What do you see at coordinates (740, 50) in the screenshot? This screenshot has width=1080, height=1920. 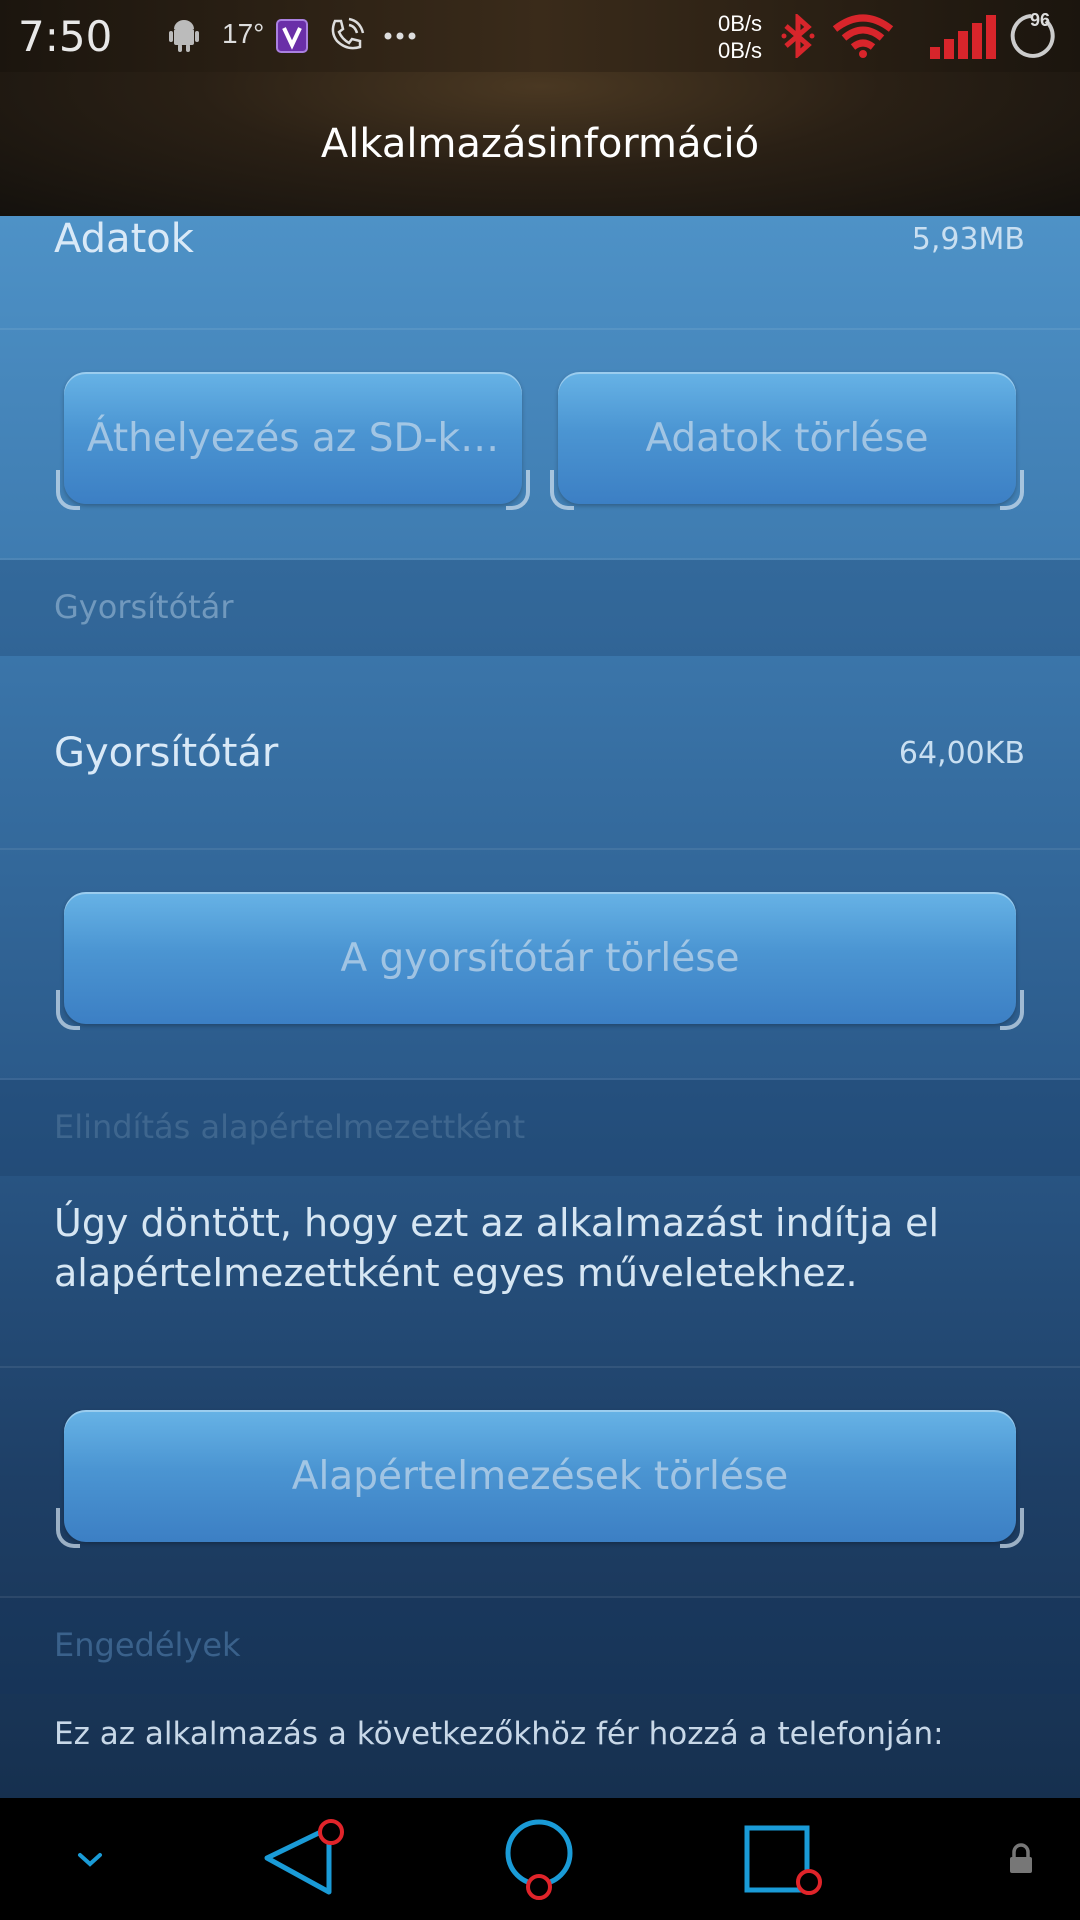 I see `net-down-value: 0B/s` at bounding box center [740, 50].